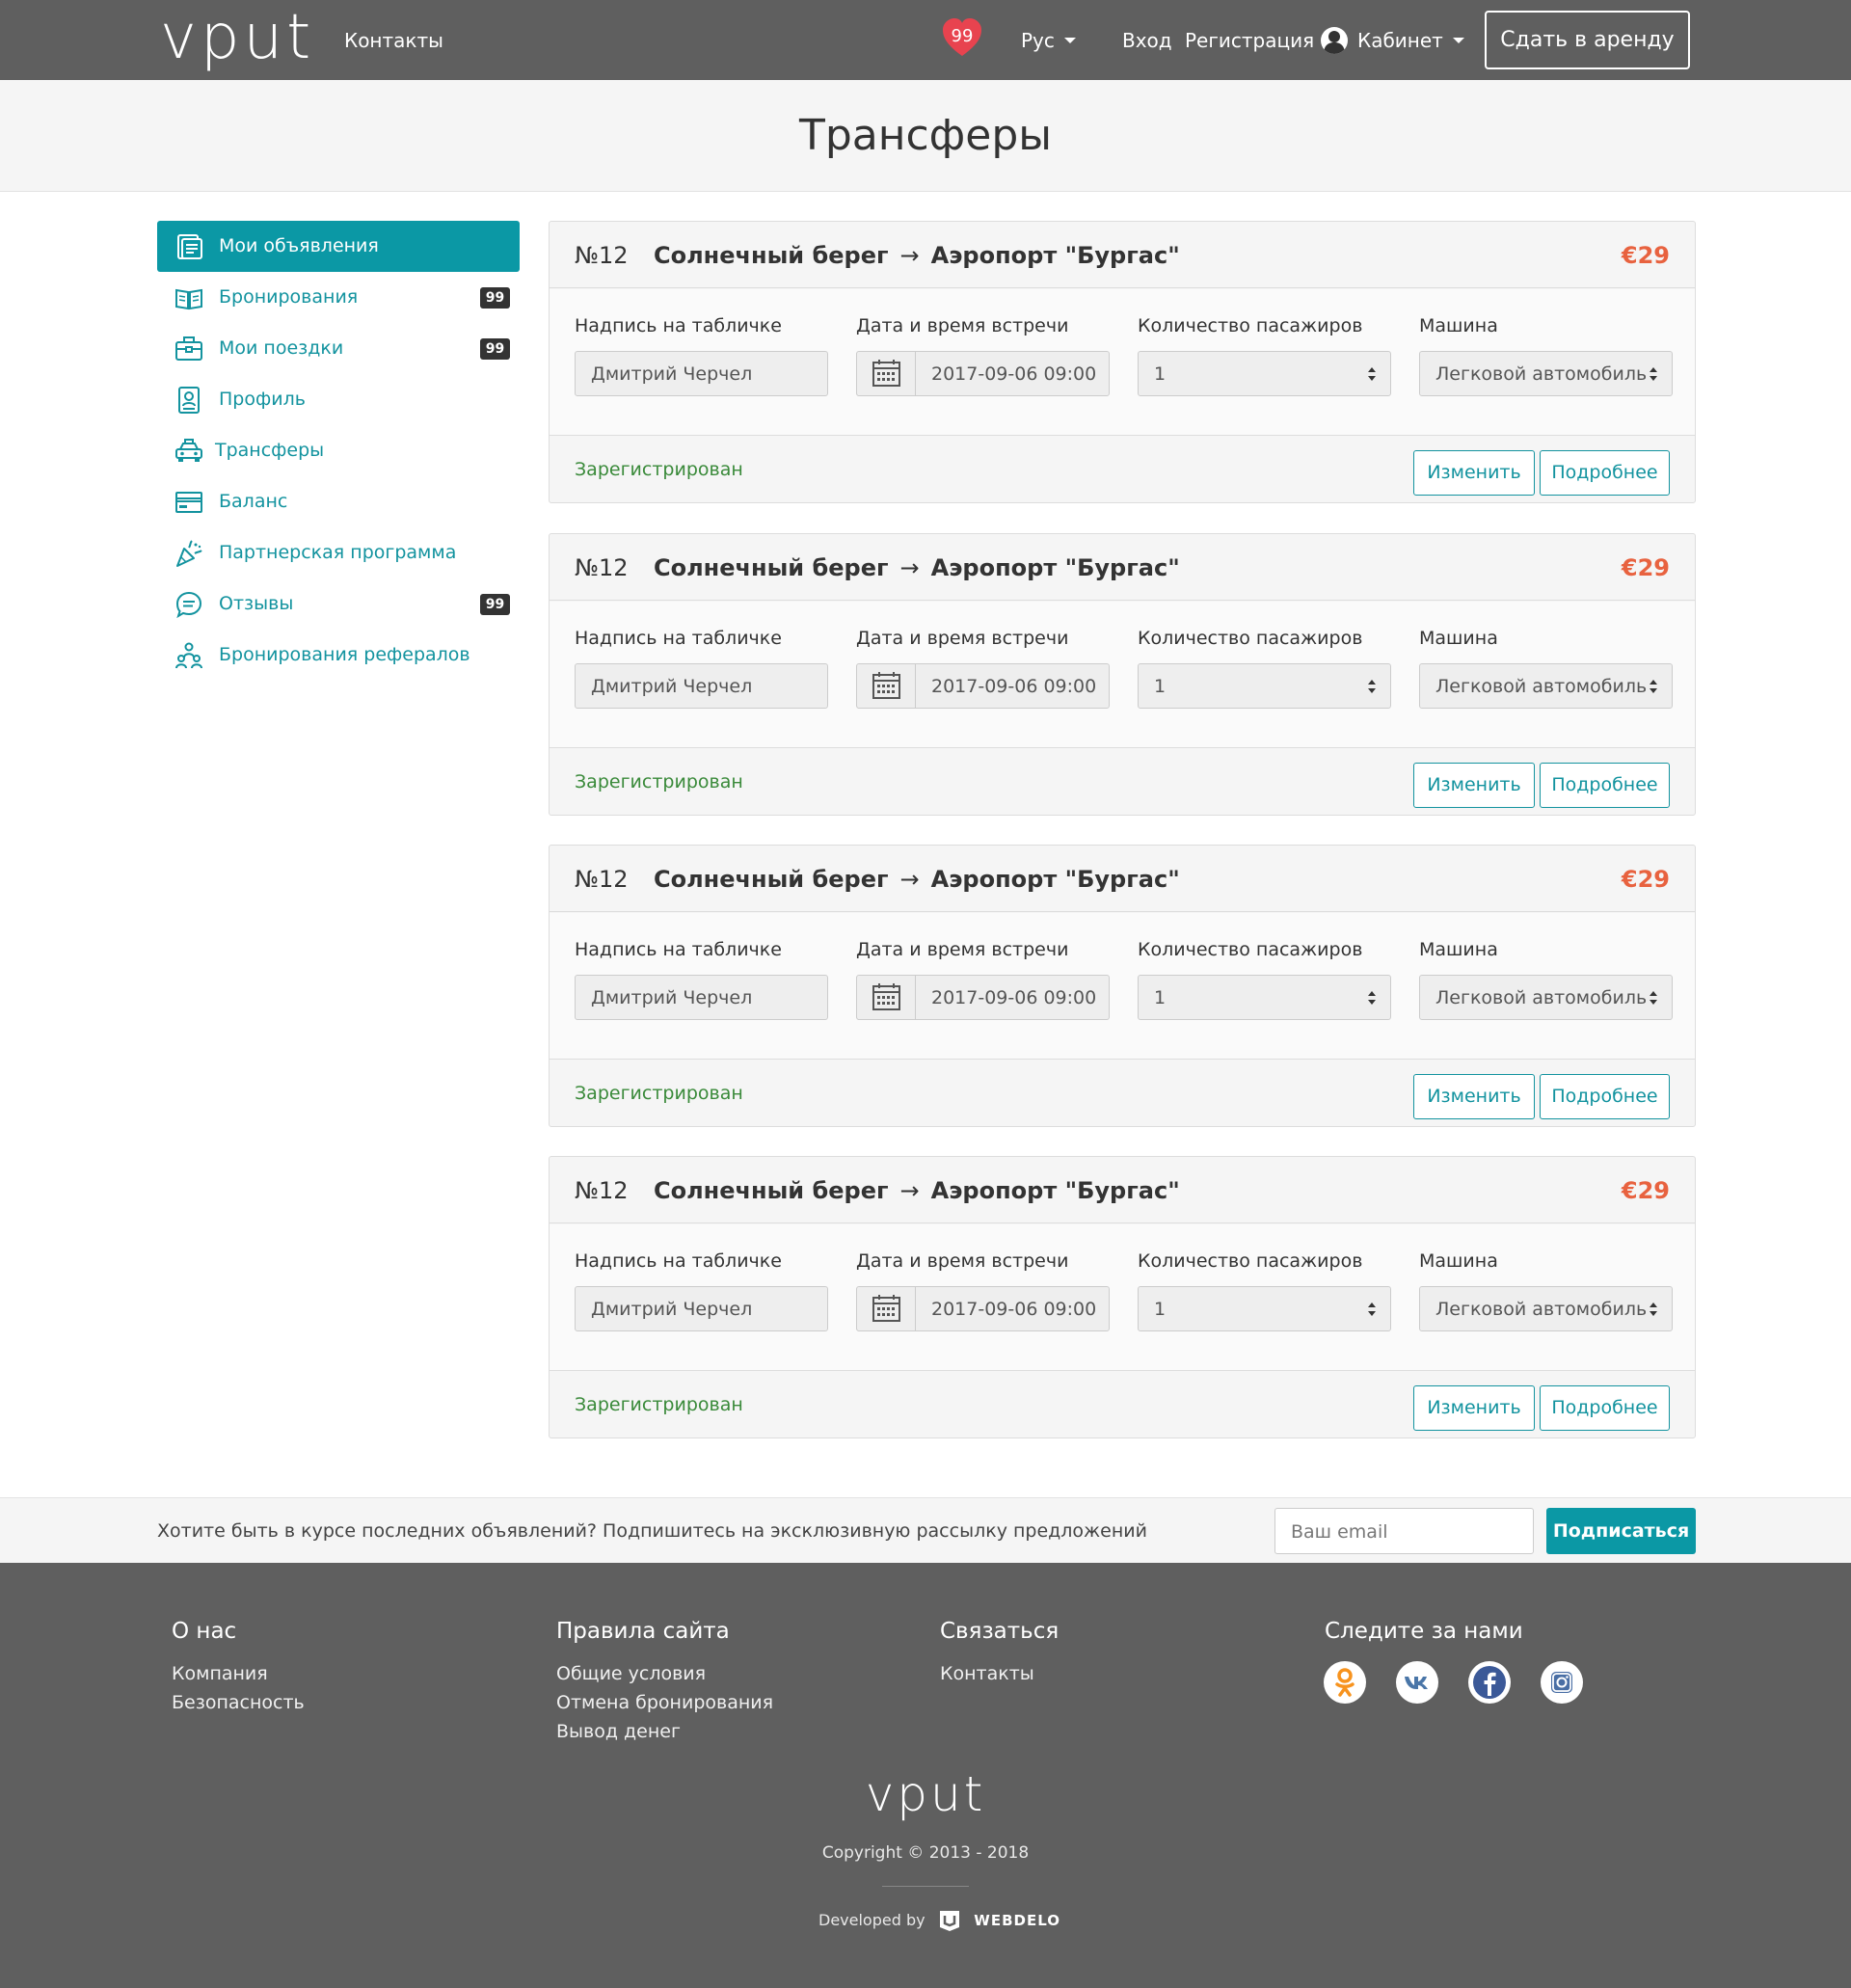 The image size is (1851, 1988). What do you see at coordinates (1417, 1682) in the screenshot?
I see `vk-icon` at bounding box center [1417, 1682].